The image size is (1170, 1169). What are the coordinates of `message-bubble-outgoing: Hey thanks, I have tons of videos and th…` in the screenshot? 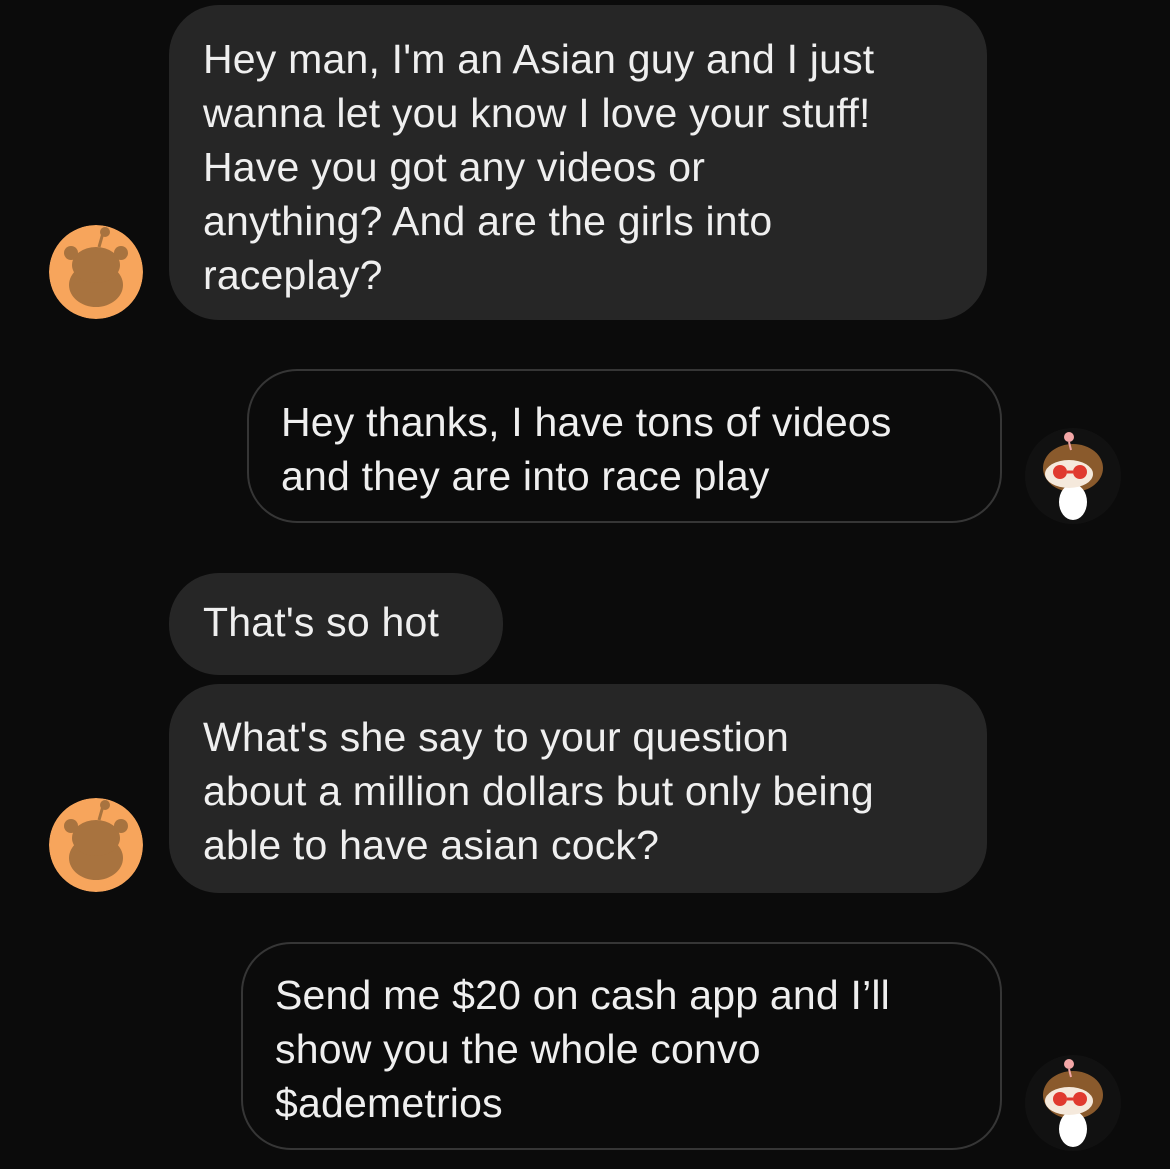 It's located at (624, 446).